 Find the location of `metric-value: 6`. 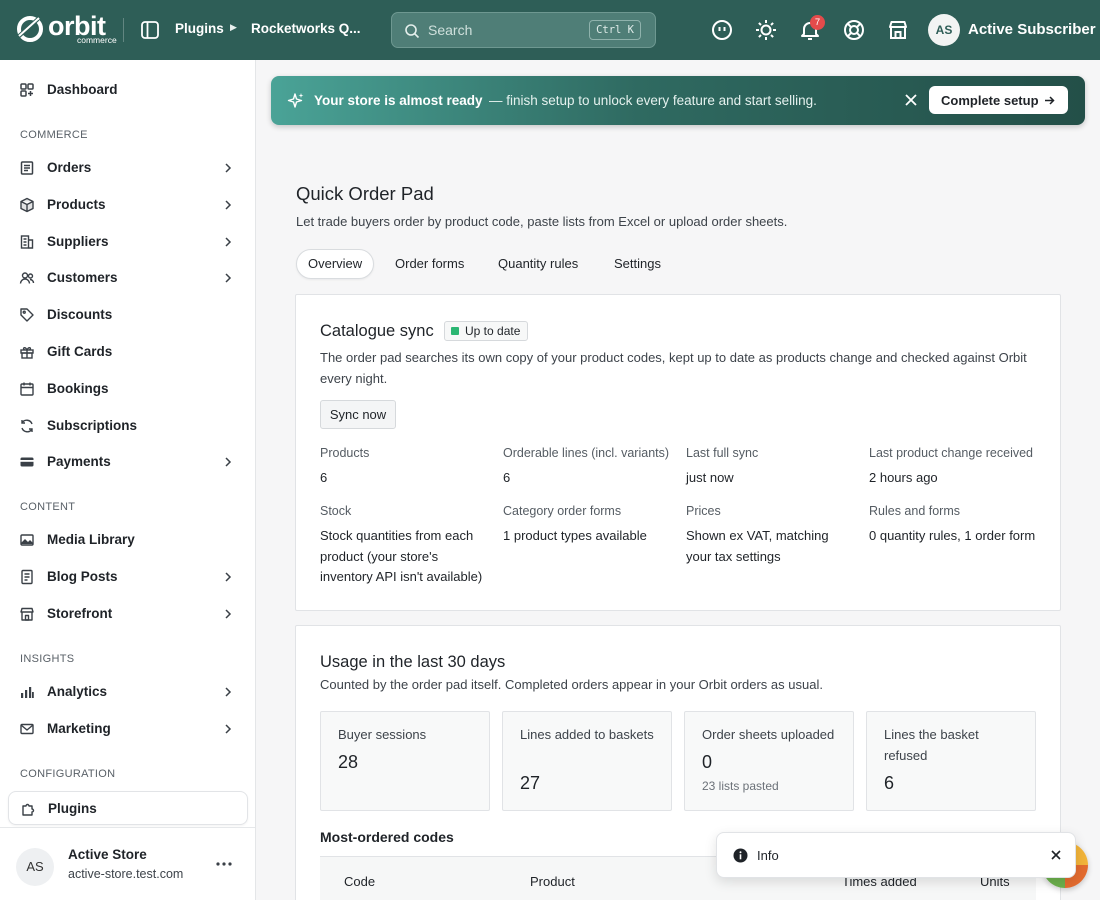

metric-value: 6 is located at coordinates (889, 783).